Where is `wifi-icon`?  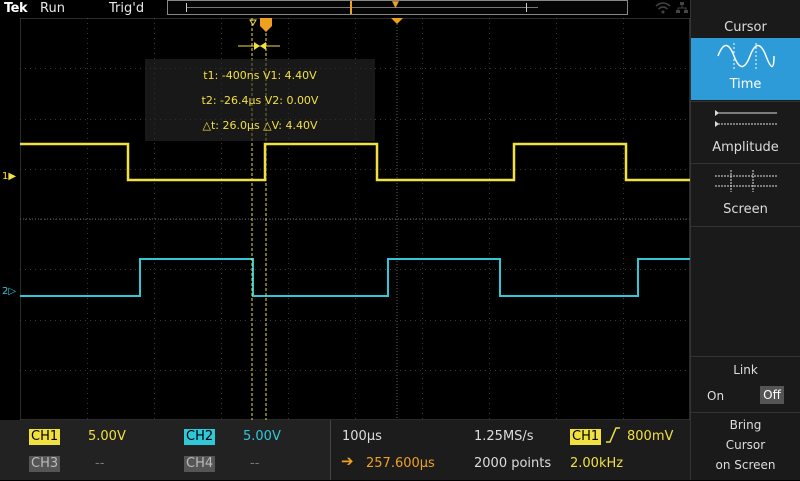
wifi-icon is located at coordinates (663, 9).